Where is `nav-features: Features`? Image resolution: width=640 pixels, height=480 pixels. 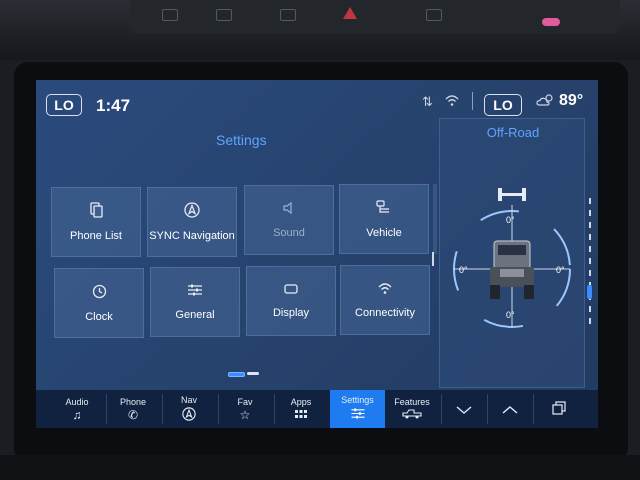
nav-features: Features is located at coordinates (412, 409).